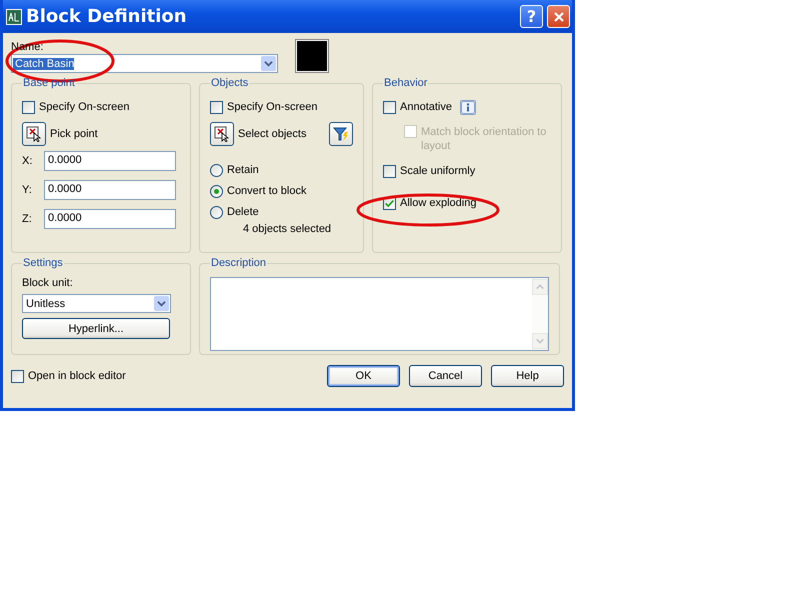 The image size is (800, 600). What do you see at coordinates (484, 139) in the screenshot?
I see `checkbox-label: Match block orientation to layout` at bounding box center [484, 139].